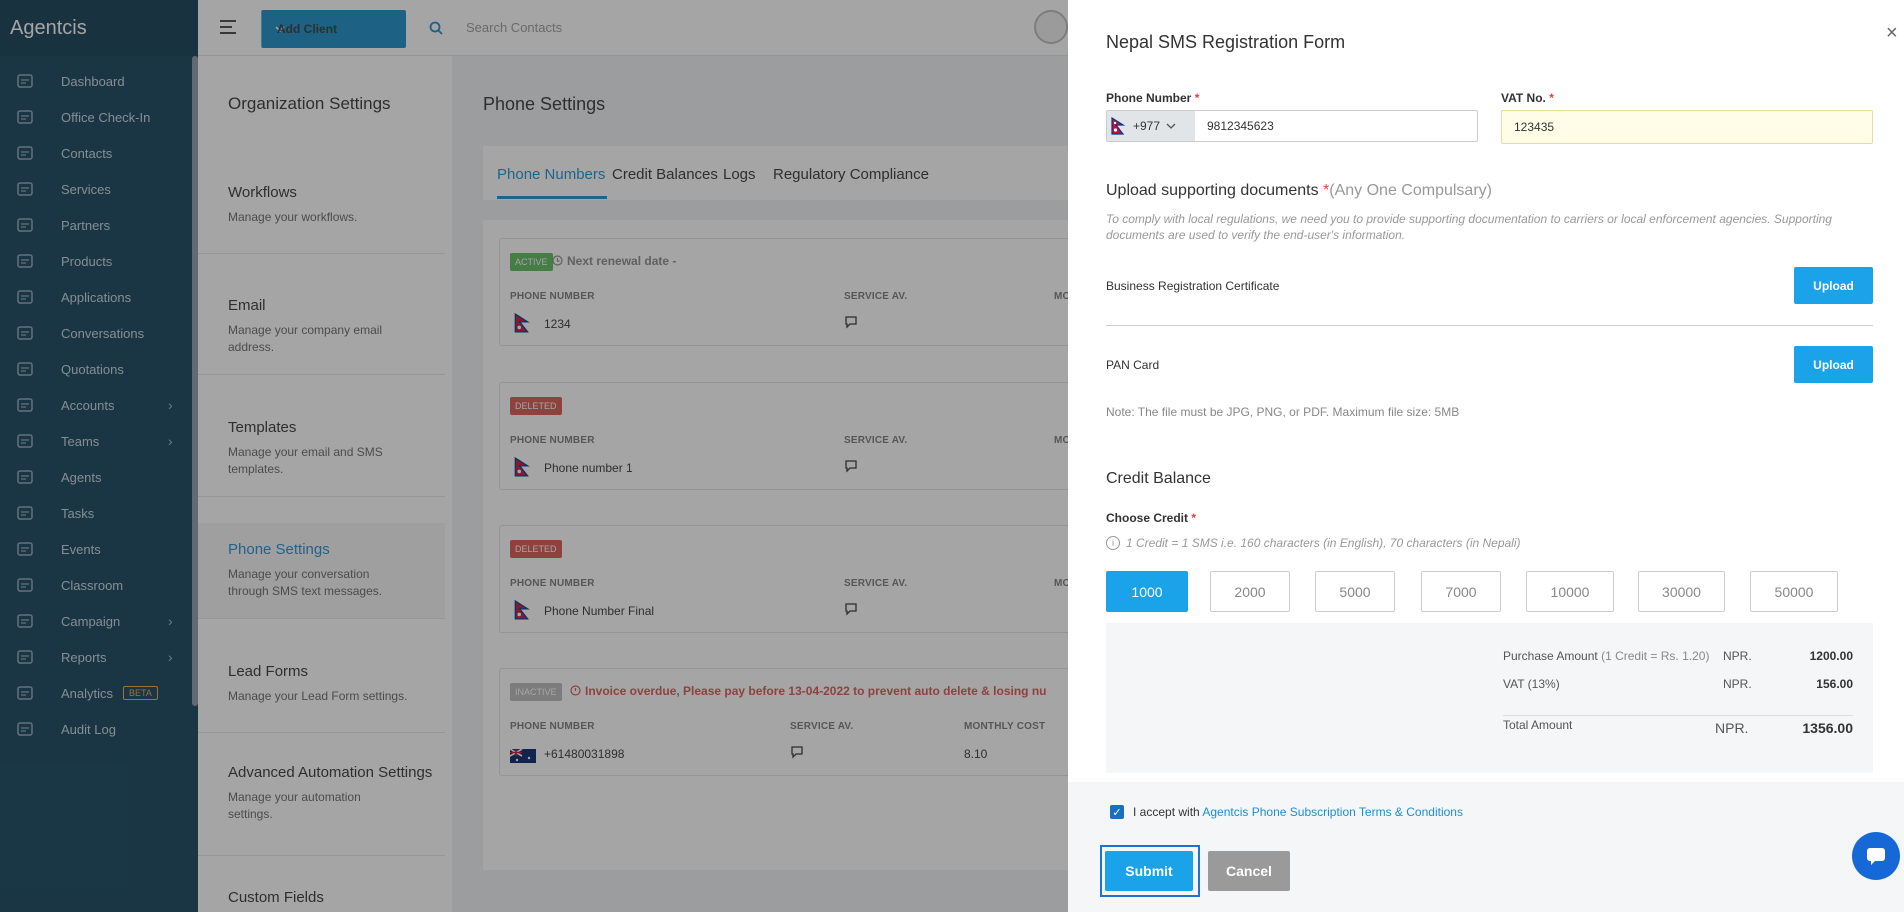  Describe the element at coordinates (1250, 591) in the screenshot. I see `credit-option-2000: 2000` at that location.